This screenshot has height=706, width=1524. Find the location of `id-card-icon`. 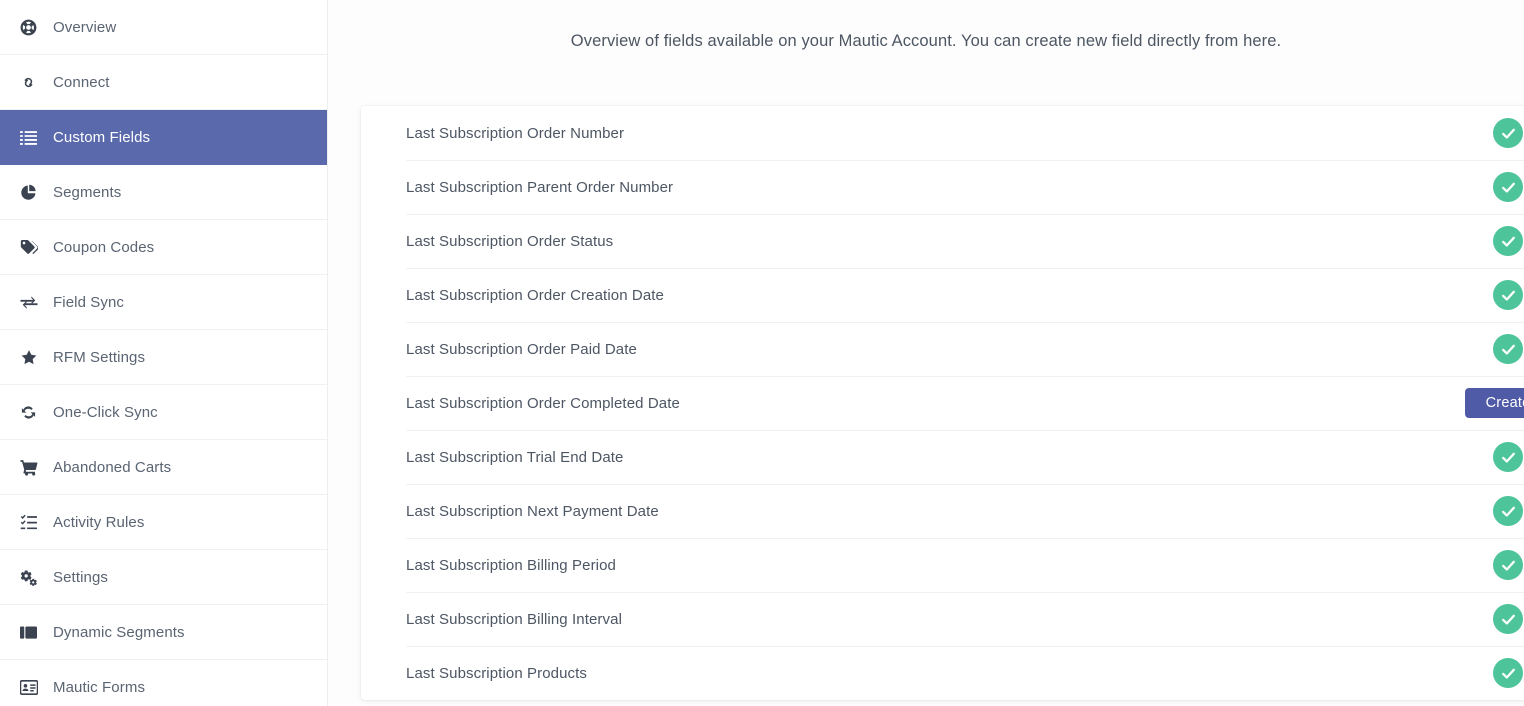

id-card-icon is located at coordinates (33, 687).